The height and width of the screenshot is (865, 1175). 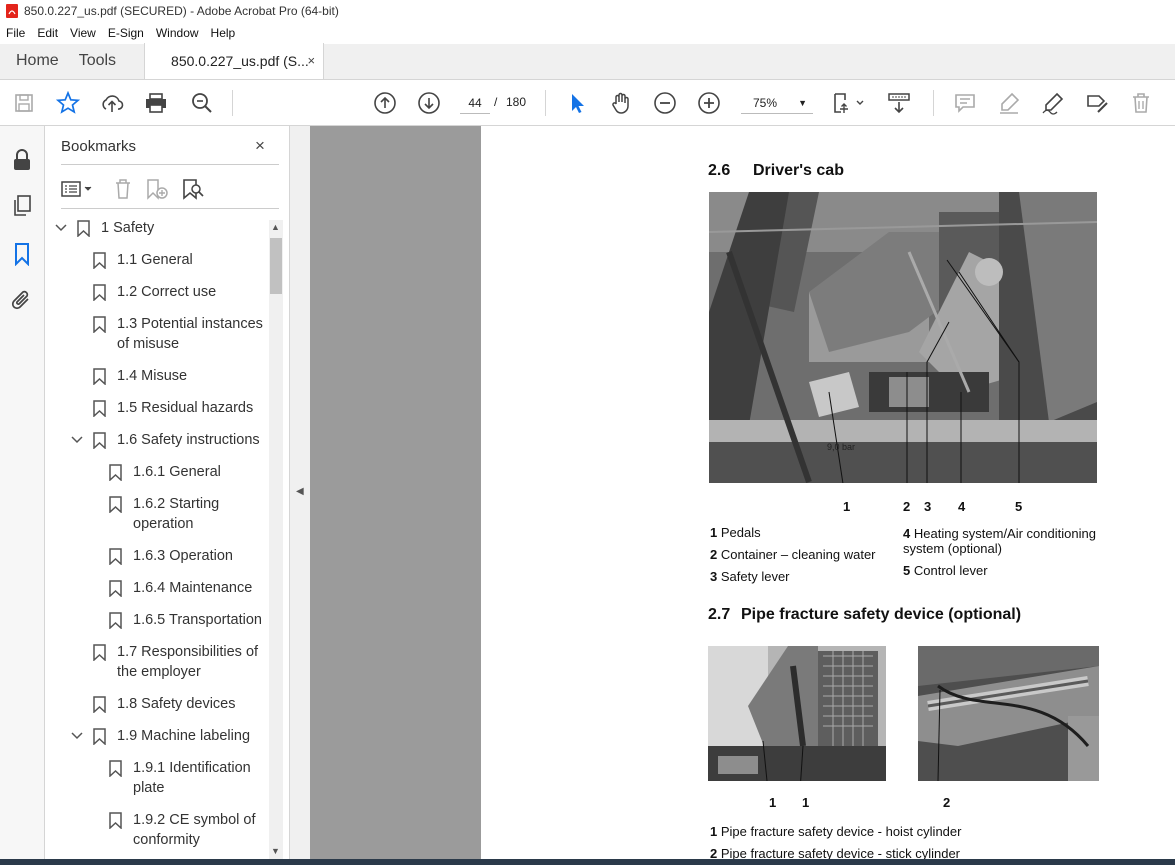 What do you see at coordinates (587, 61) in the screenshot?
I see `tab-bar: Home Tools 850.0.227_us.pdf (S... ×` at bounding box center [587, 61].